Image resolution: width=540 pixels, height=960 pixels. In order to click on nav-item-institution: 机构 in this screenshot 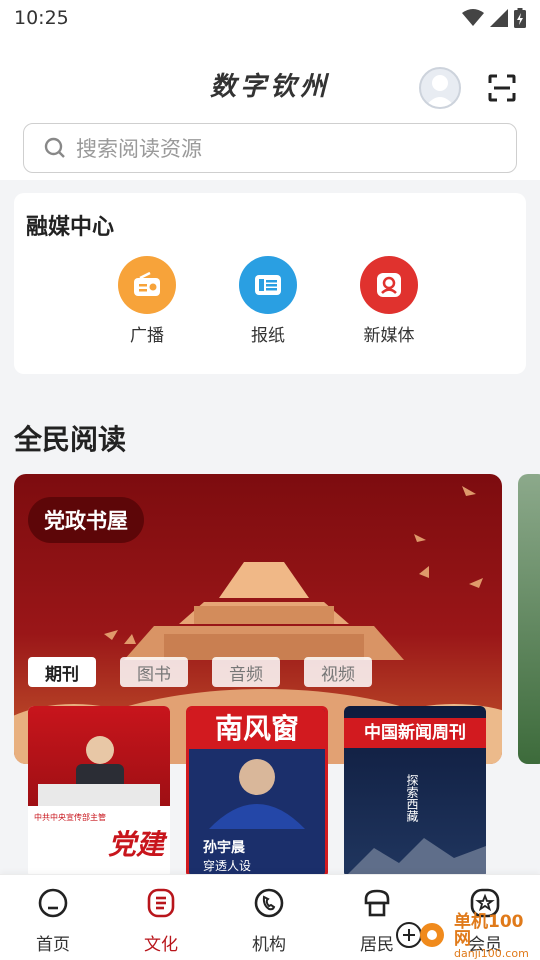, I will do `click(269, 921)`.